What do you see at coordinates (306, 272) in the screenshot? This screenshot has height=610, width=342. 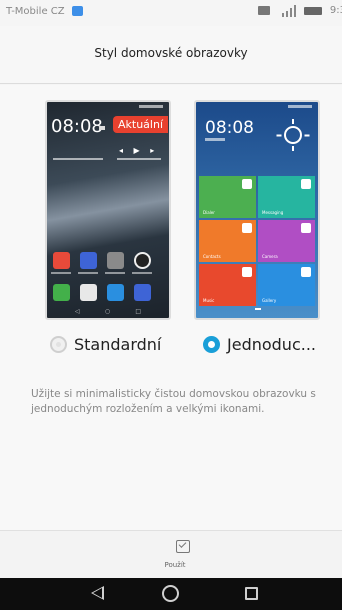 I see `gallery-icon` at bounding box center [306, 272].